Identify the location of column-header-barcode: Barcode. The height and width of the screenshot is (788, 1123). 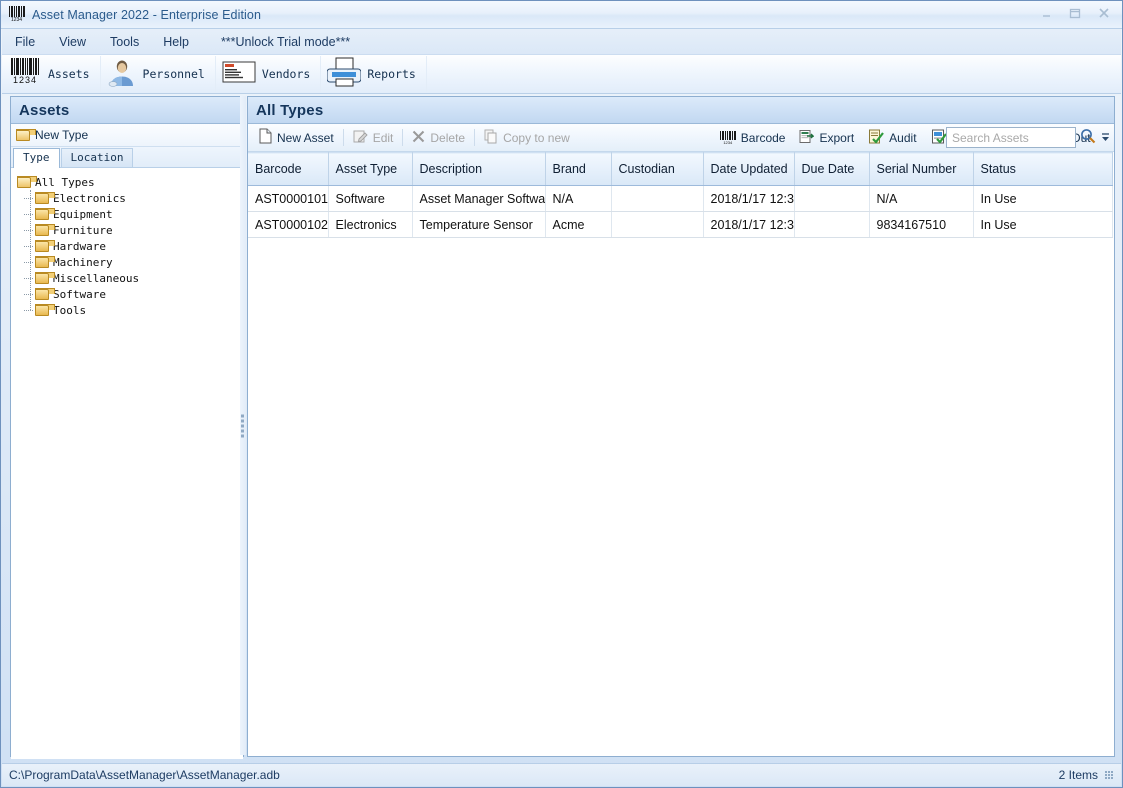
(288, 169).